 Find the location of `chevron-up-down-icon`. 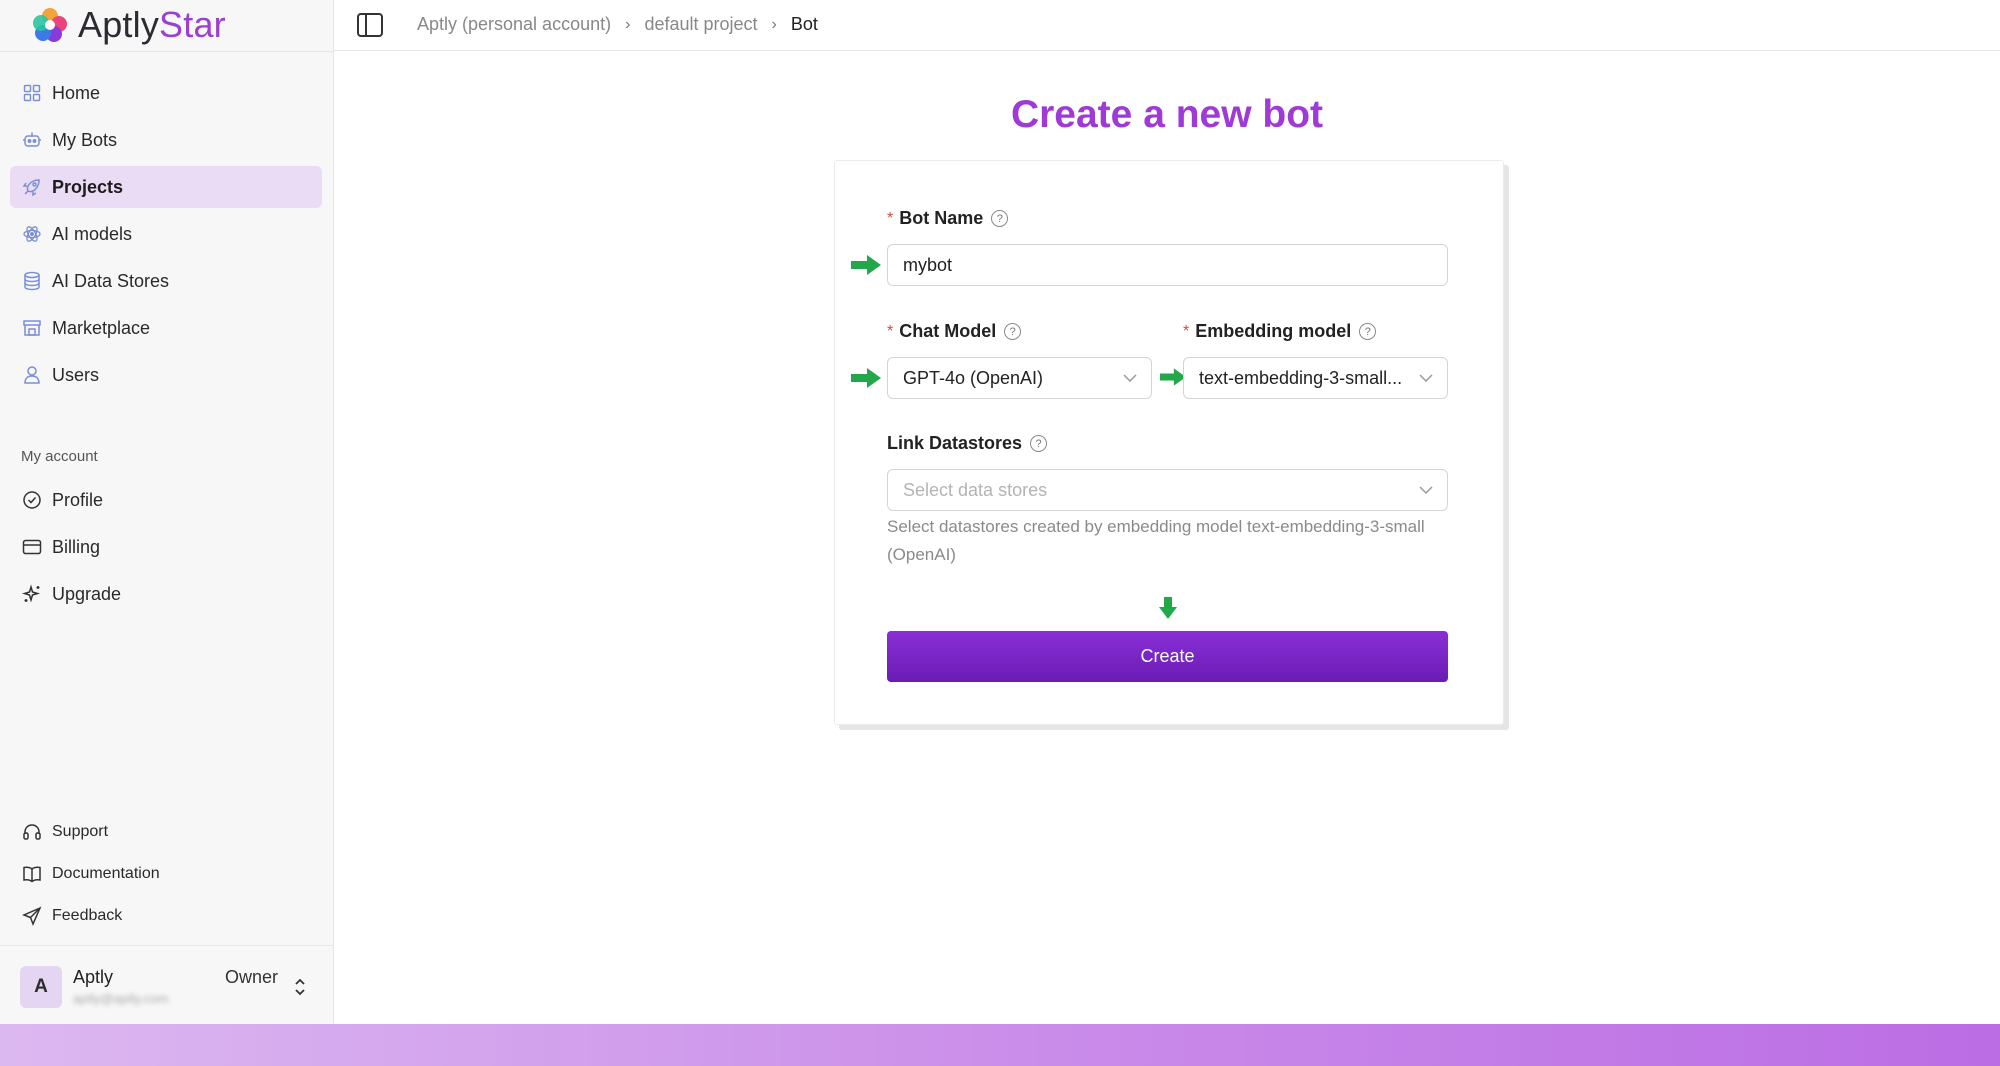

chevron-up-down-icon is located at coordinates (300, 987).